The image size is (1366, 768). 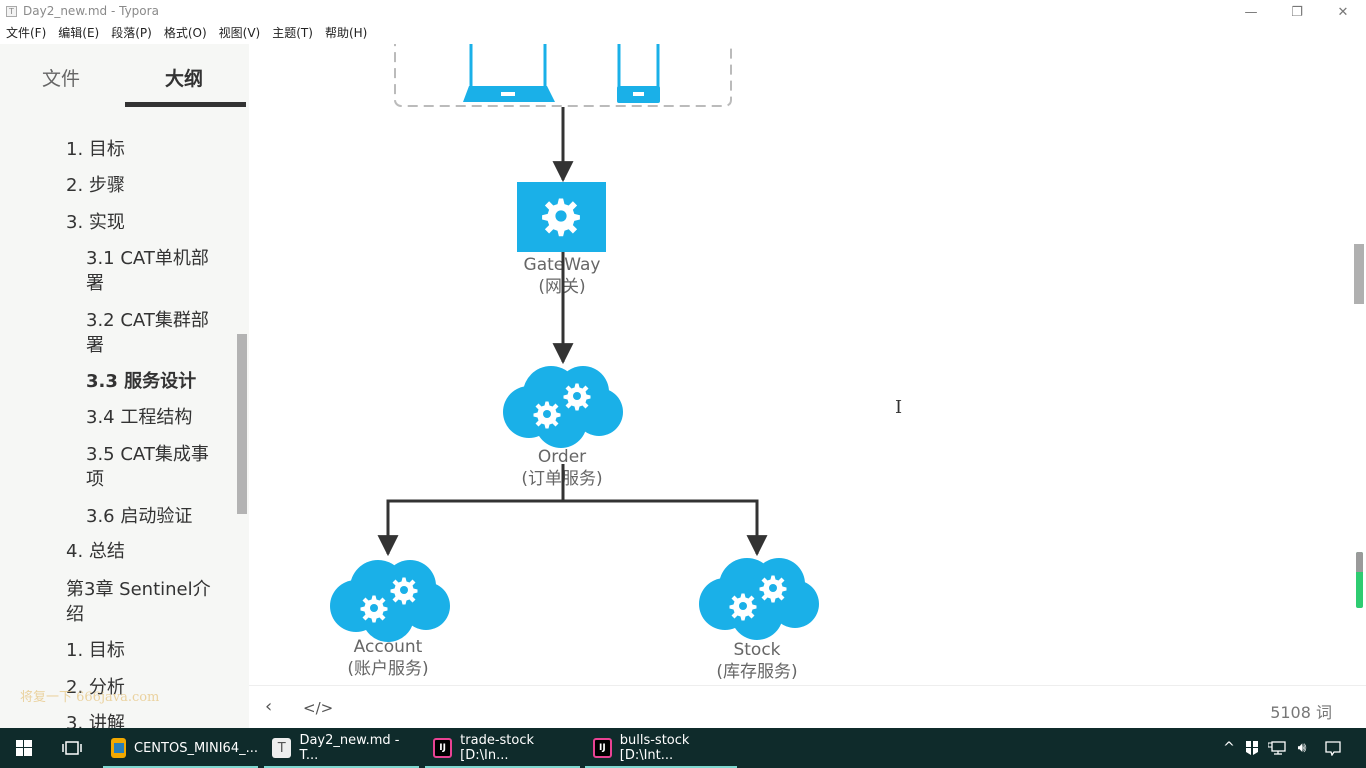 I want to click on close-button: ✕, so click(x=1343, y=12).